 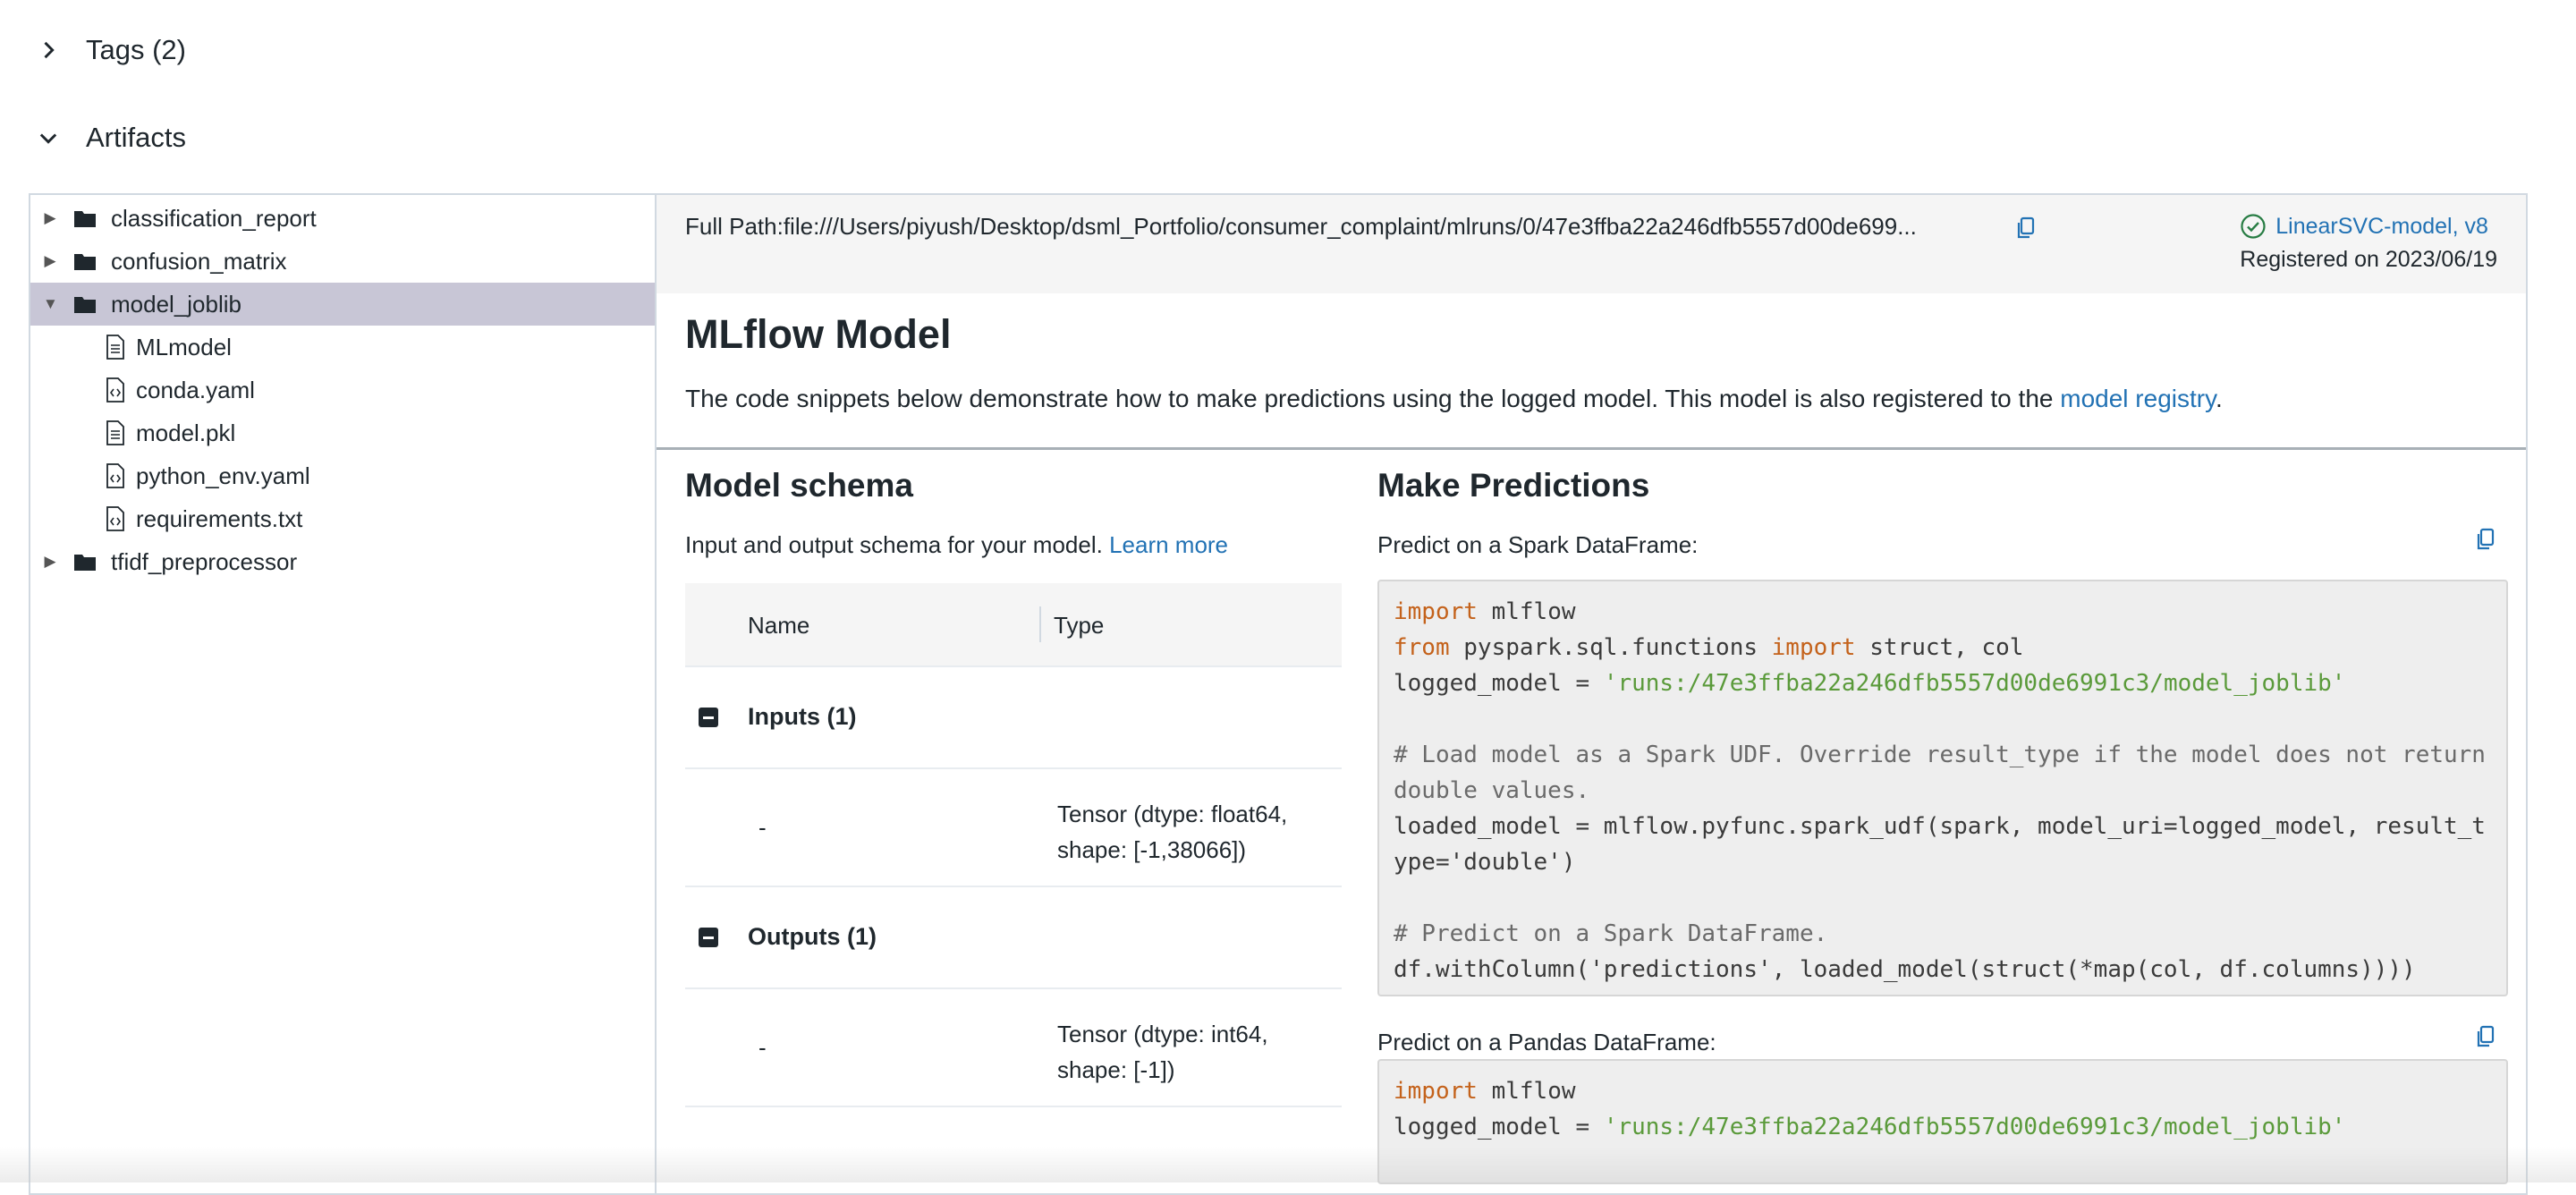 What do you see at coordinates (48, 138) in the screenshot?
I see `chevron-down-icon` at bounding box center [48, 138].